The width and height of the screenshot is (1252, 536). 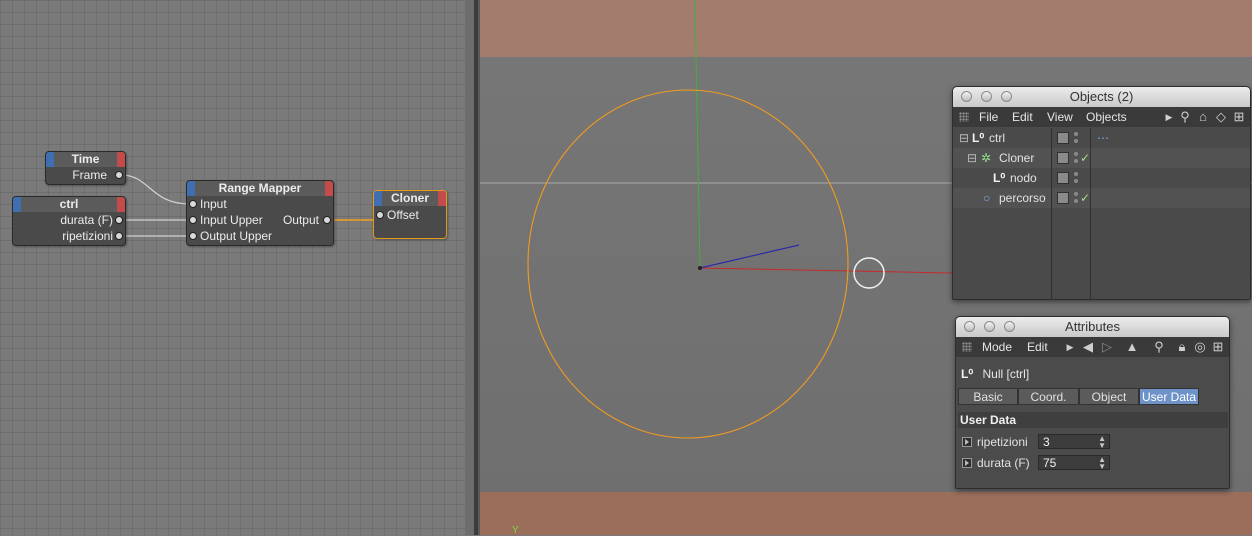 I want to click on cloner-offset-port, so click(x=380, y=215).